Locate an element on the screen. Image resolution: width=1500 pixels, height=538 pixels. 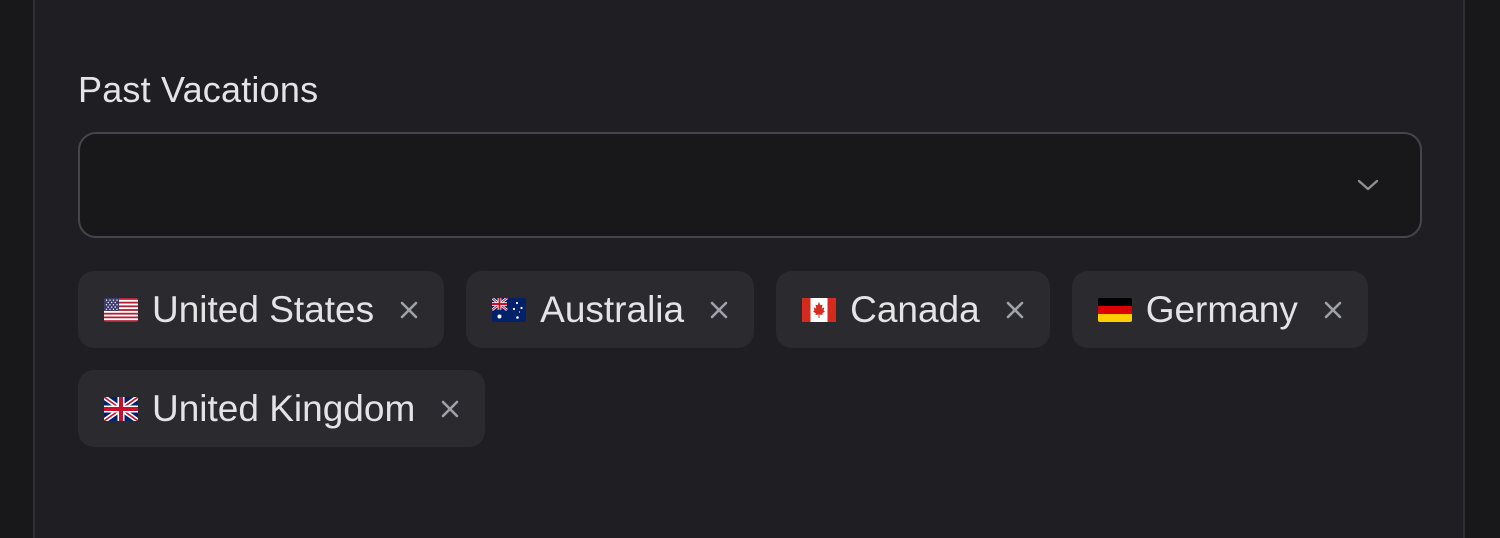
us-flag-icon is located at coordinates (121, 309).